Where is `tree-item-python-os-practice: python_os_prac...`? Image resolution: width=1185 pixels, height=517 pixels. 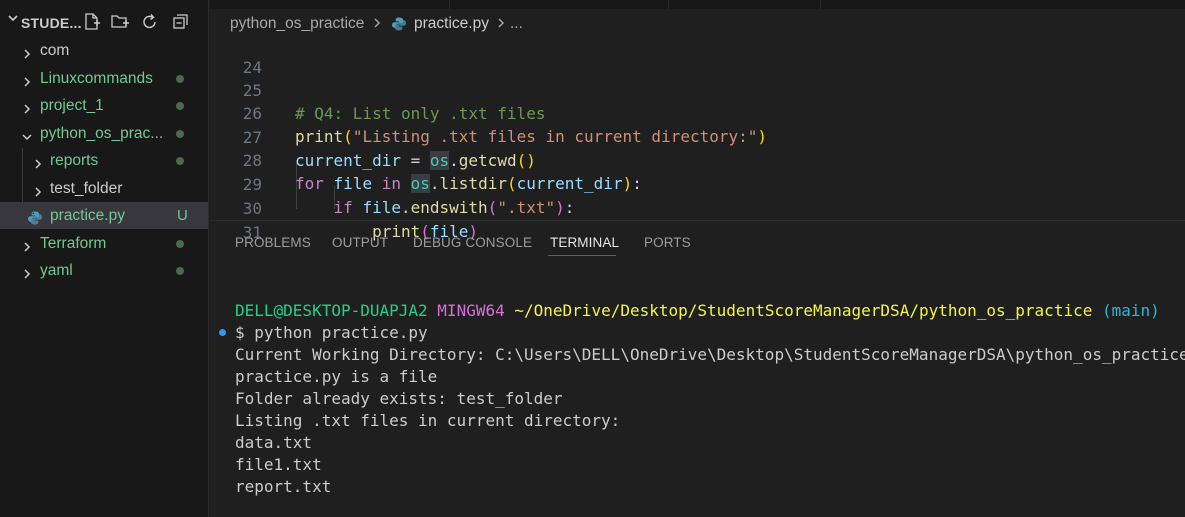 tree-item-python-os-practice: python_os_prac... is located at coordinates (104, 133).